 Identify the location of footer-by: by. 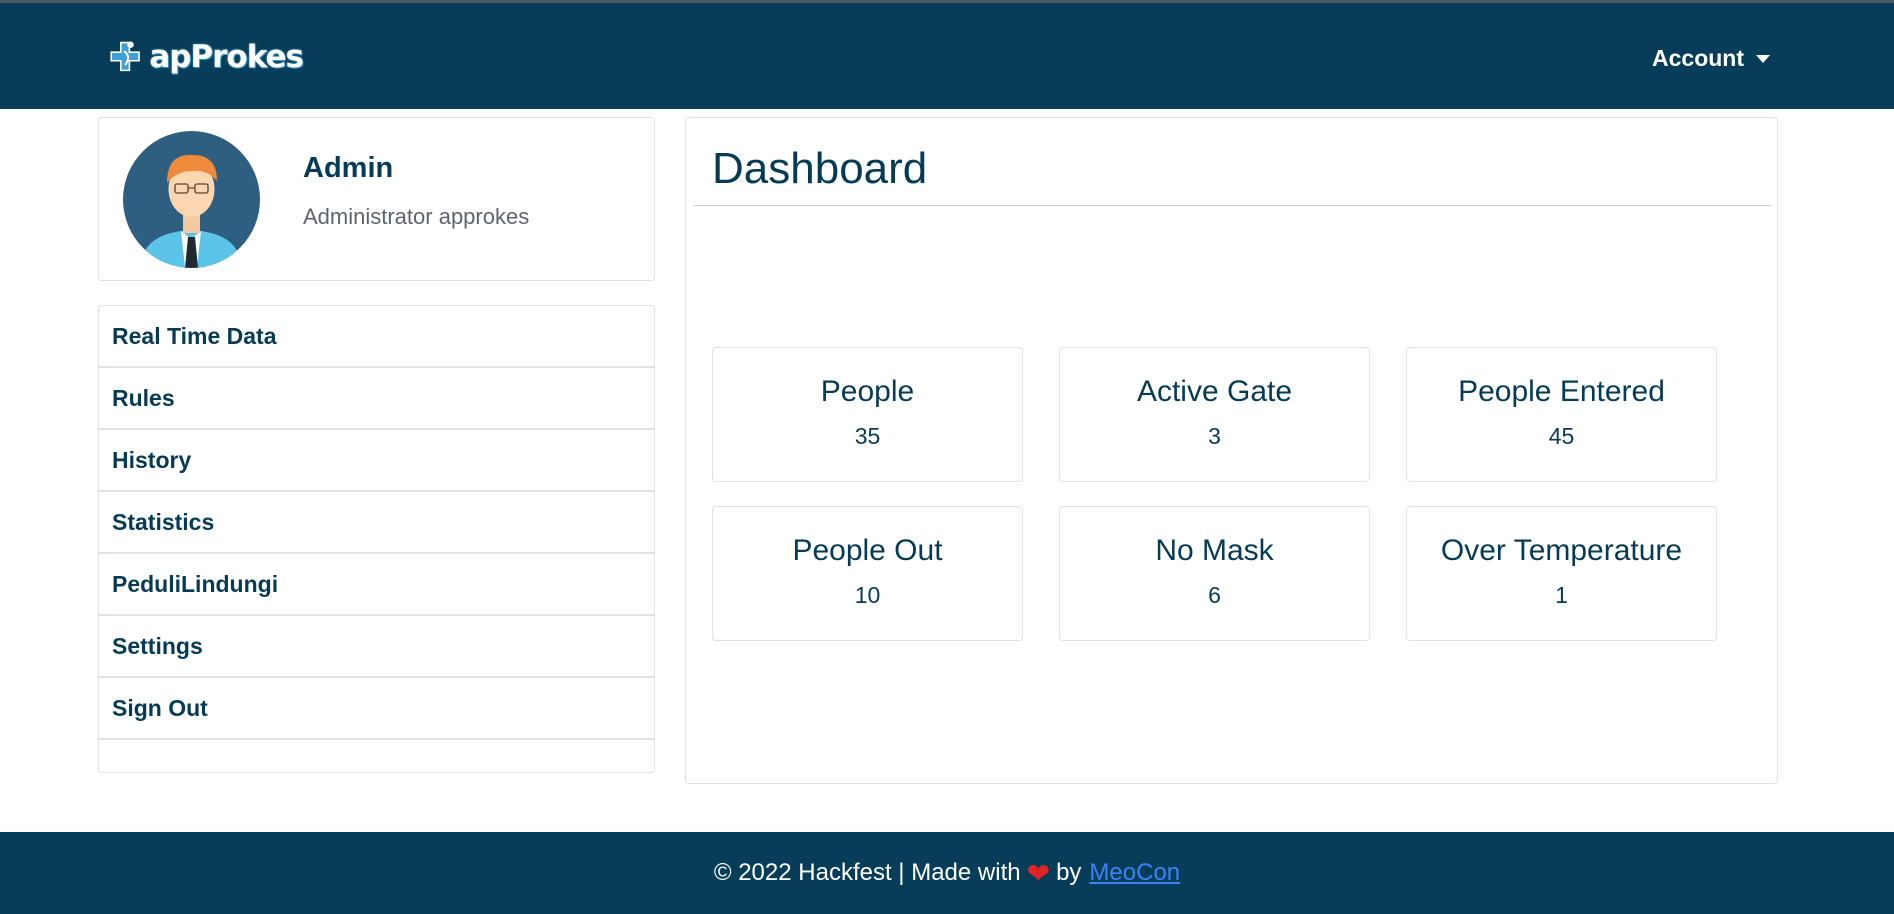
(1069, 872).